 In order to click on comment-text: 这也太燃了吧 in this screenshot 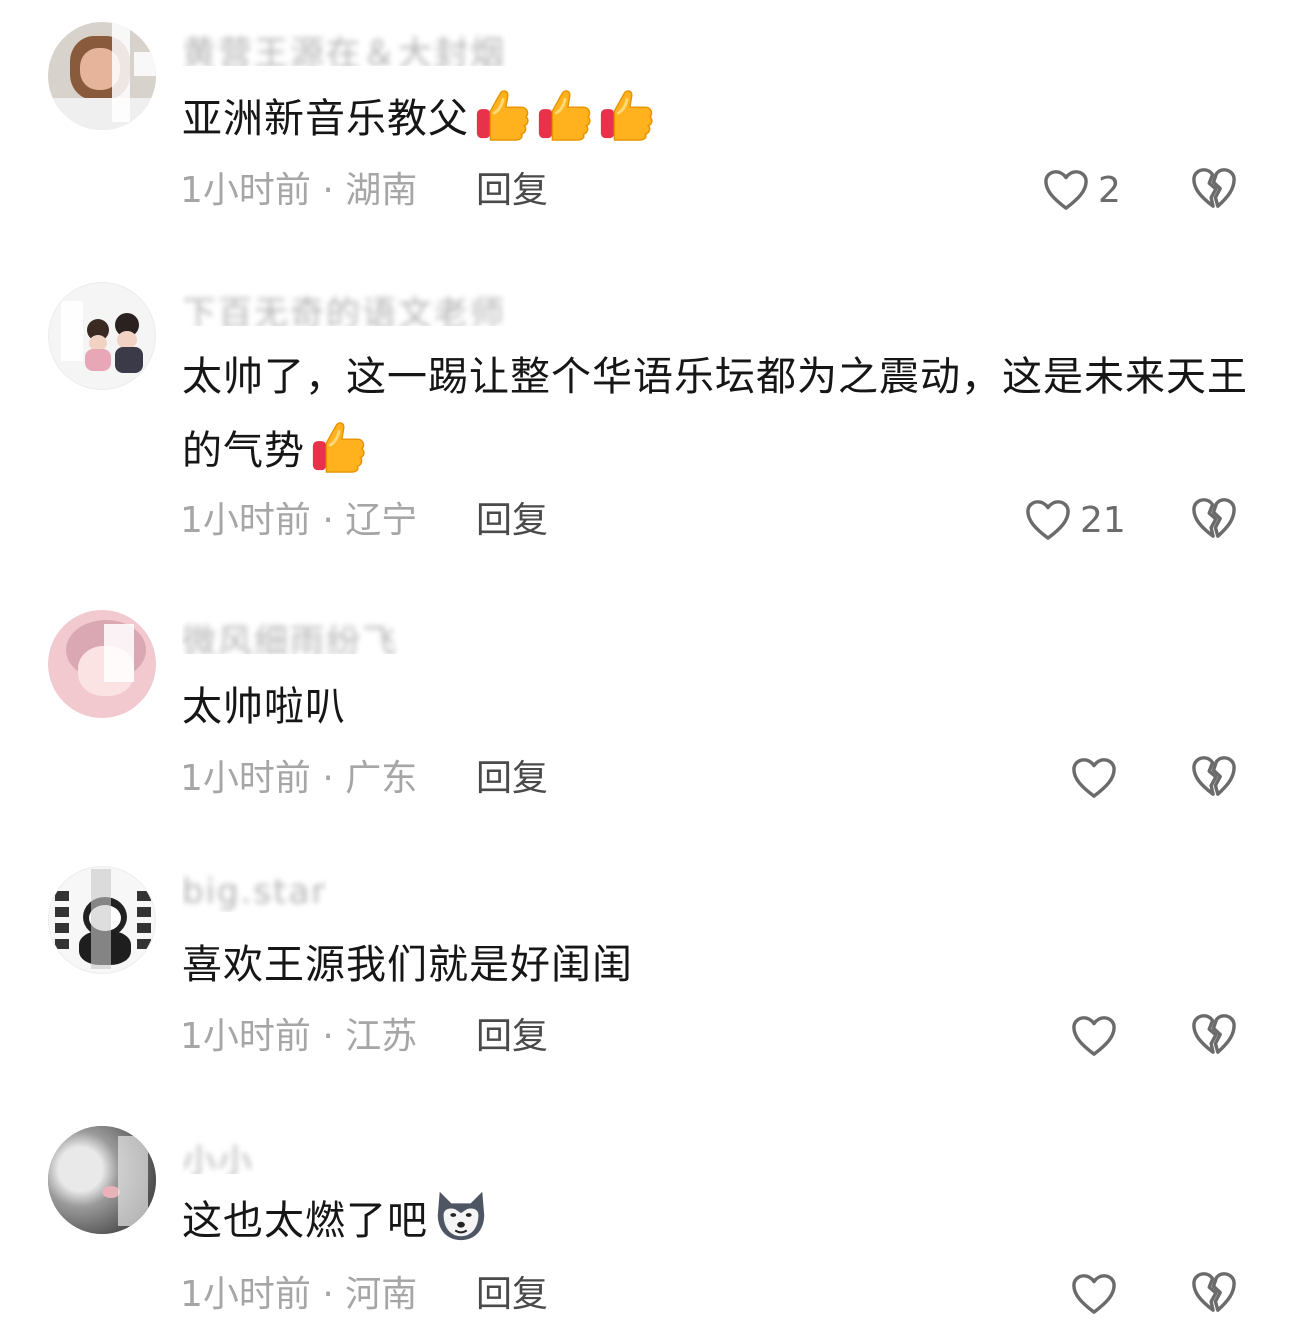, I will do `click(717, 1221)`.